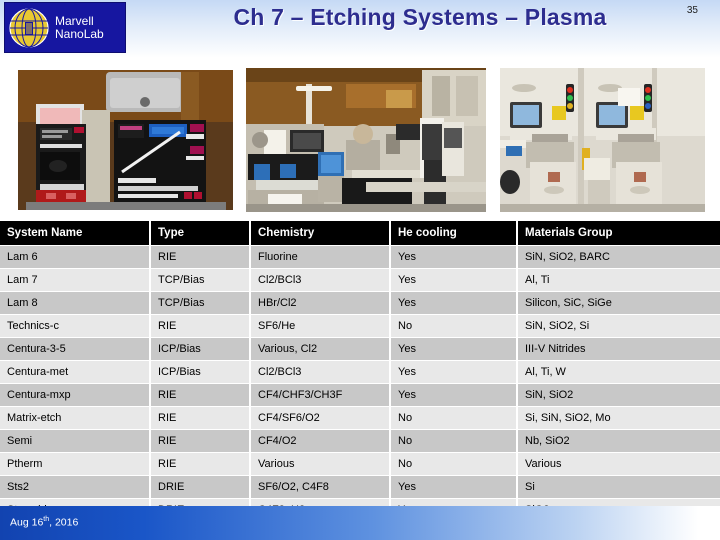  What do you see at coordinates (75, 326) in the screenshot?
I see `cell-system-name: Technics-c` at bounding box center [75, 326].